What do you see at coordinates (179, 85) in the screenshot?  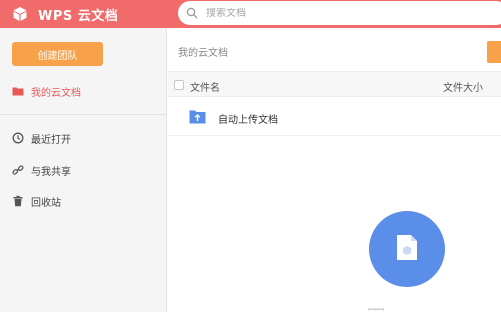 I see `select-all-checkbox` at bounding box center [179, 85].